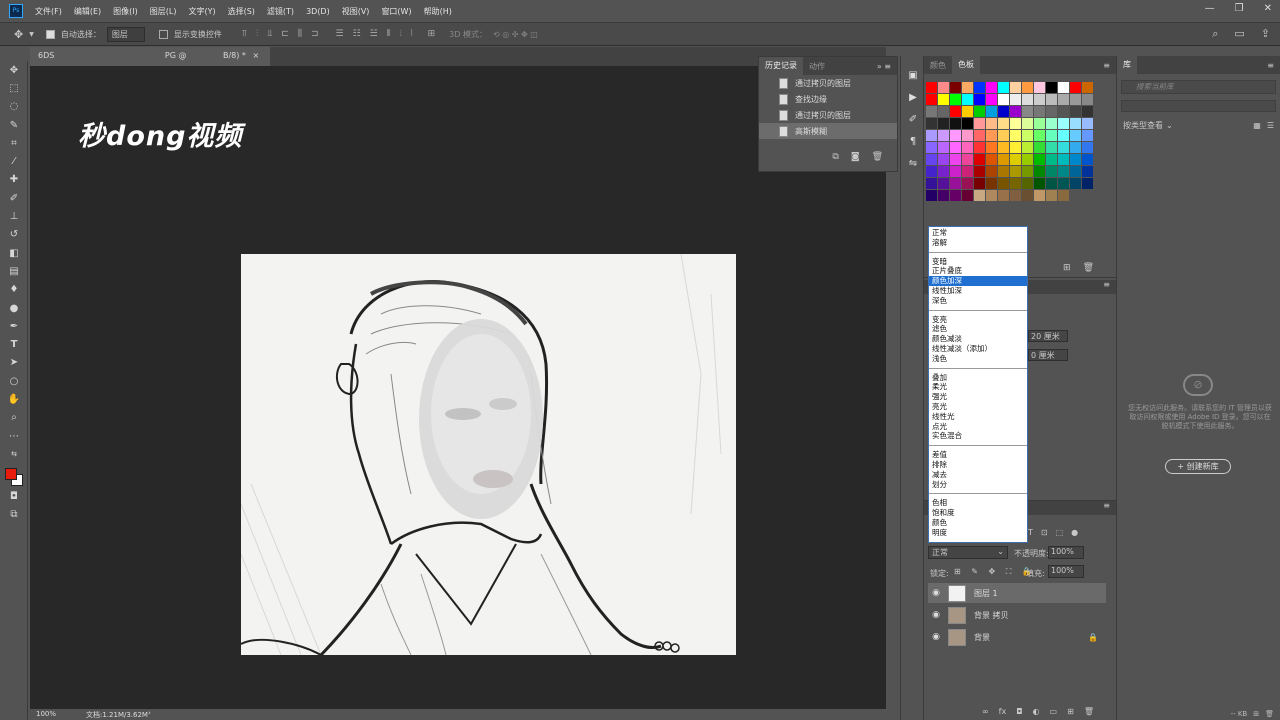 Image resolution: width=1280 pixels, height=720 pixels. What do you see at coordinates (1143, 125) in the screenshot?
I see `view-by-type: 按类型查看` at bounding box center [1143, 125].